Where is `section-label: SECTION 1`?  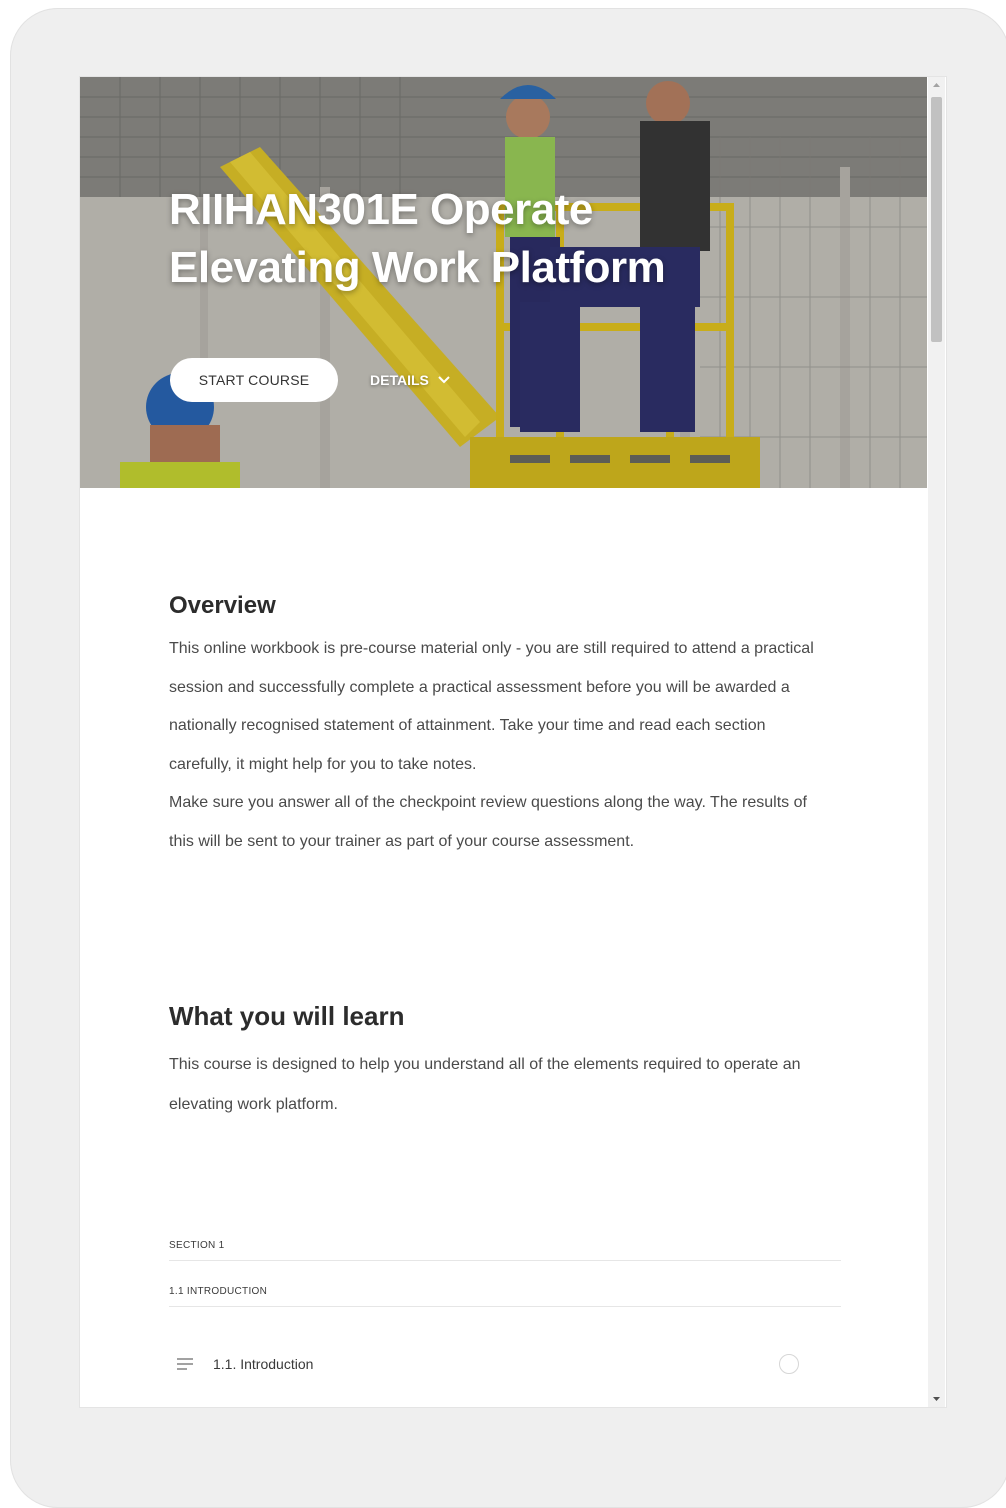
section-label: SECTION 1 is located at coordinates (197, 1245).